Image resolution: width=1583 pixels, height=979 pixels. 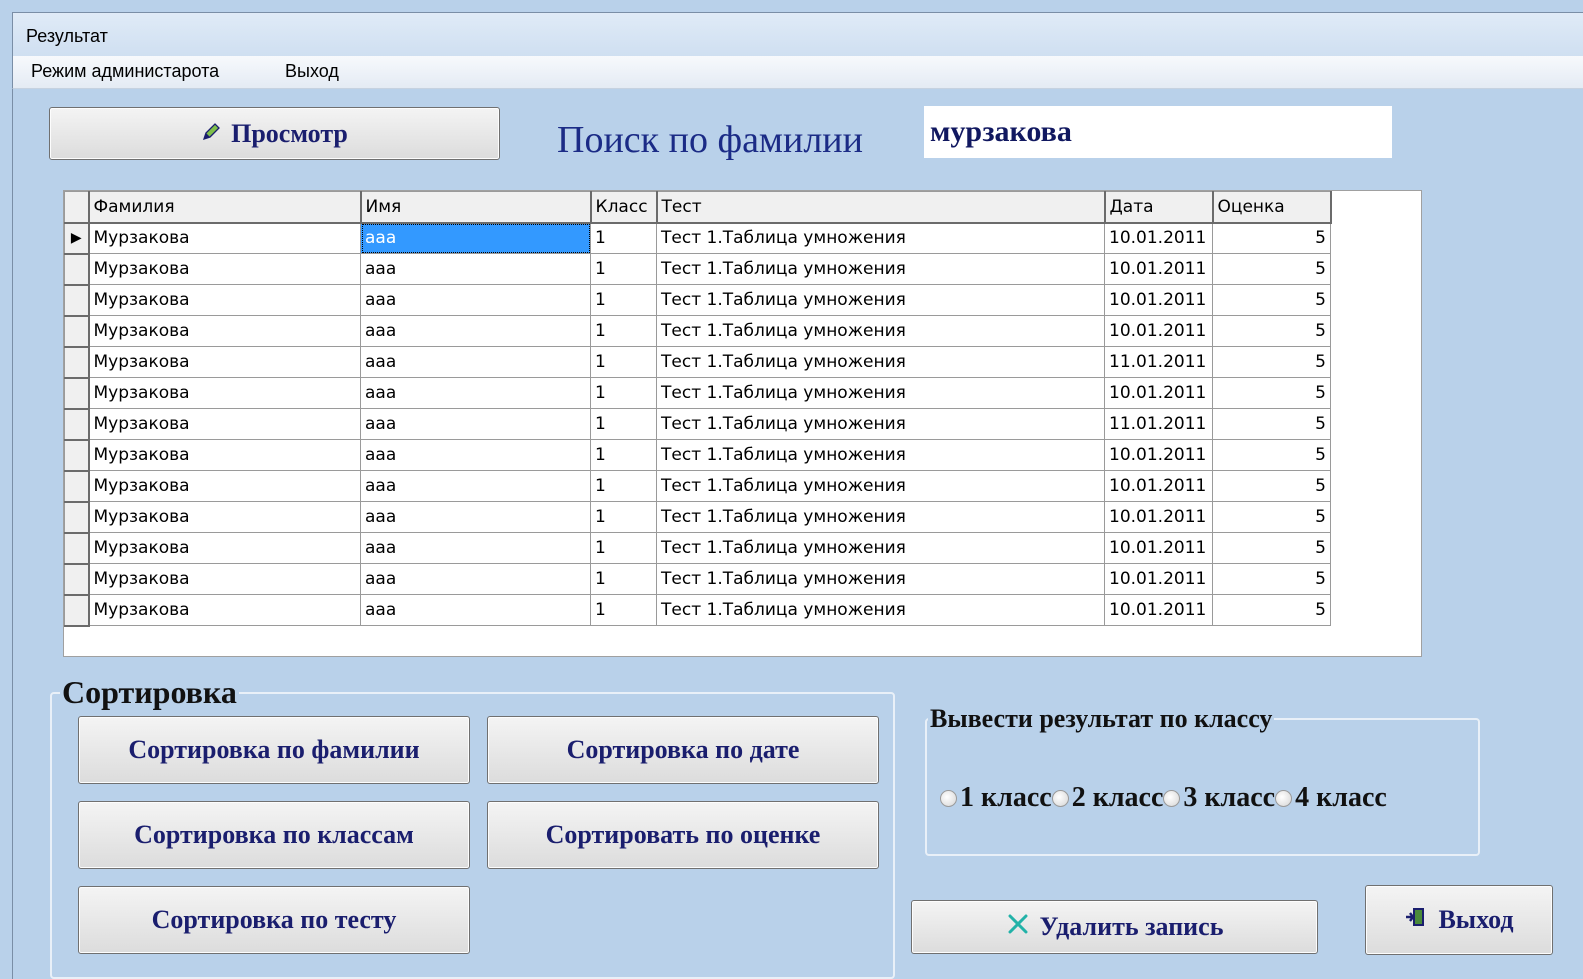 I want to click on sort-by-date-button: Сортировка по дате, so click(x=683, y=750).